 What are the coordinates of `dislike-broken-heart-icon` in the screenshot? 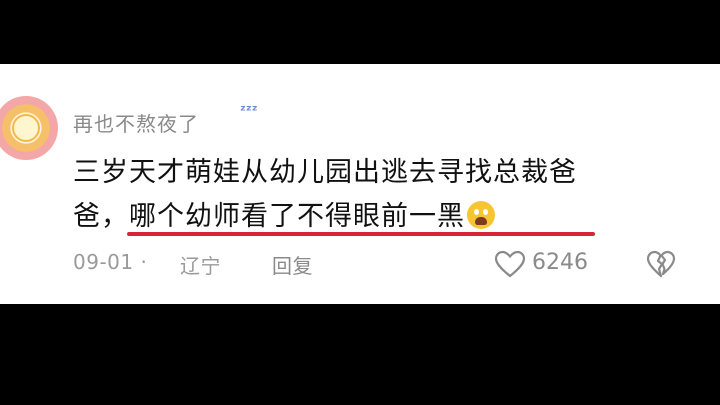 It's located at (661, 264).